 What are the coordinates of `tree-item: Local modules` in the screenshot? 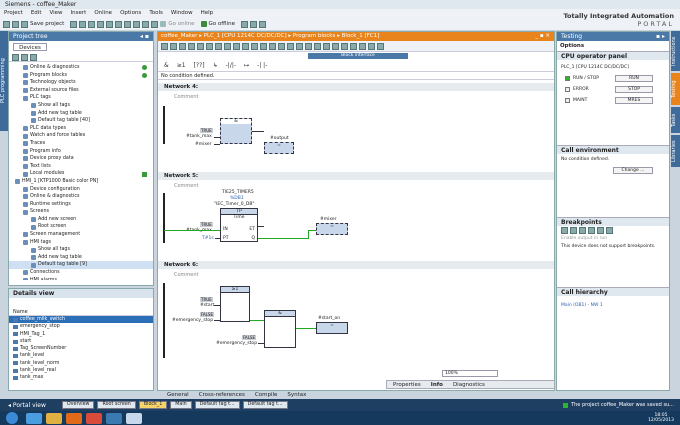 It's located at (81, 174).